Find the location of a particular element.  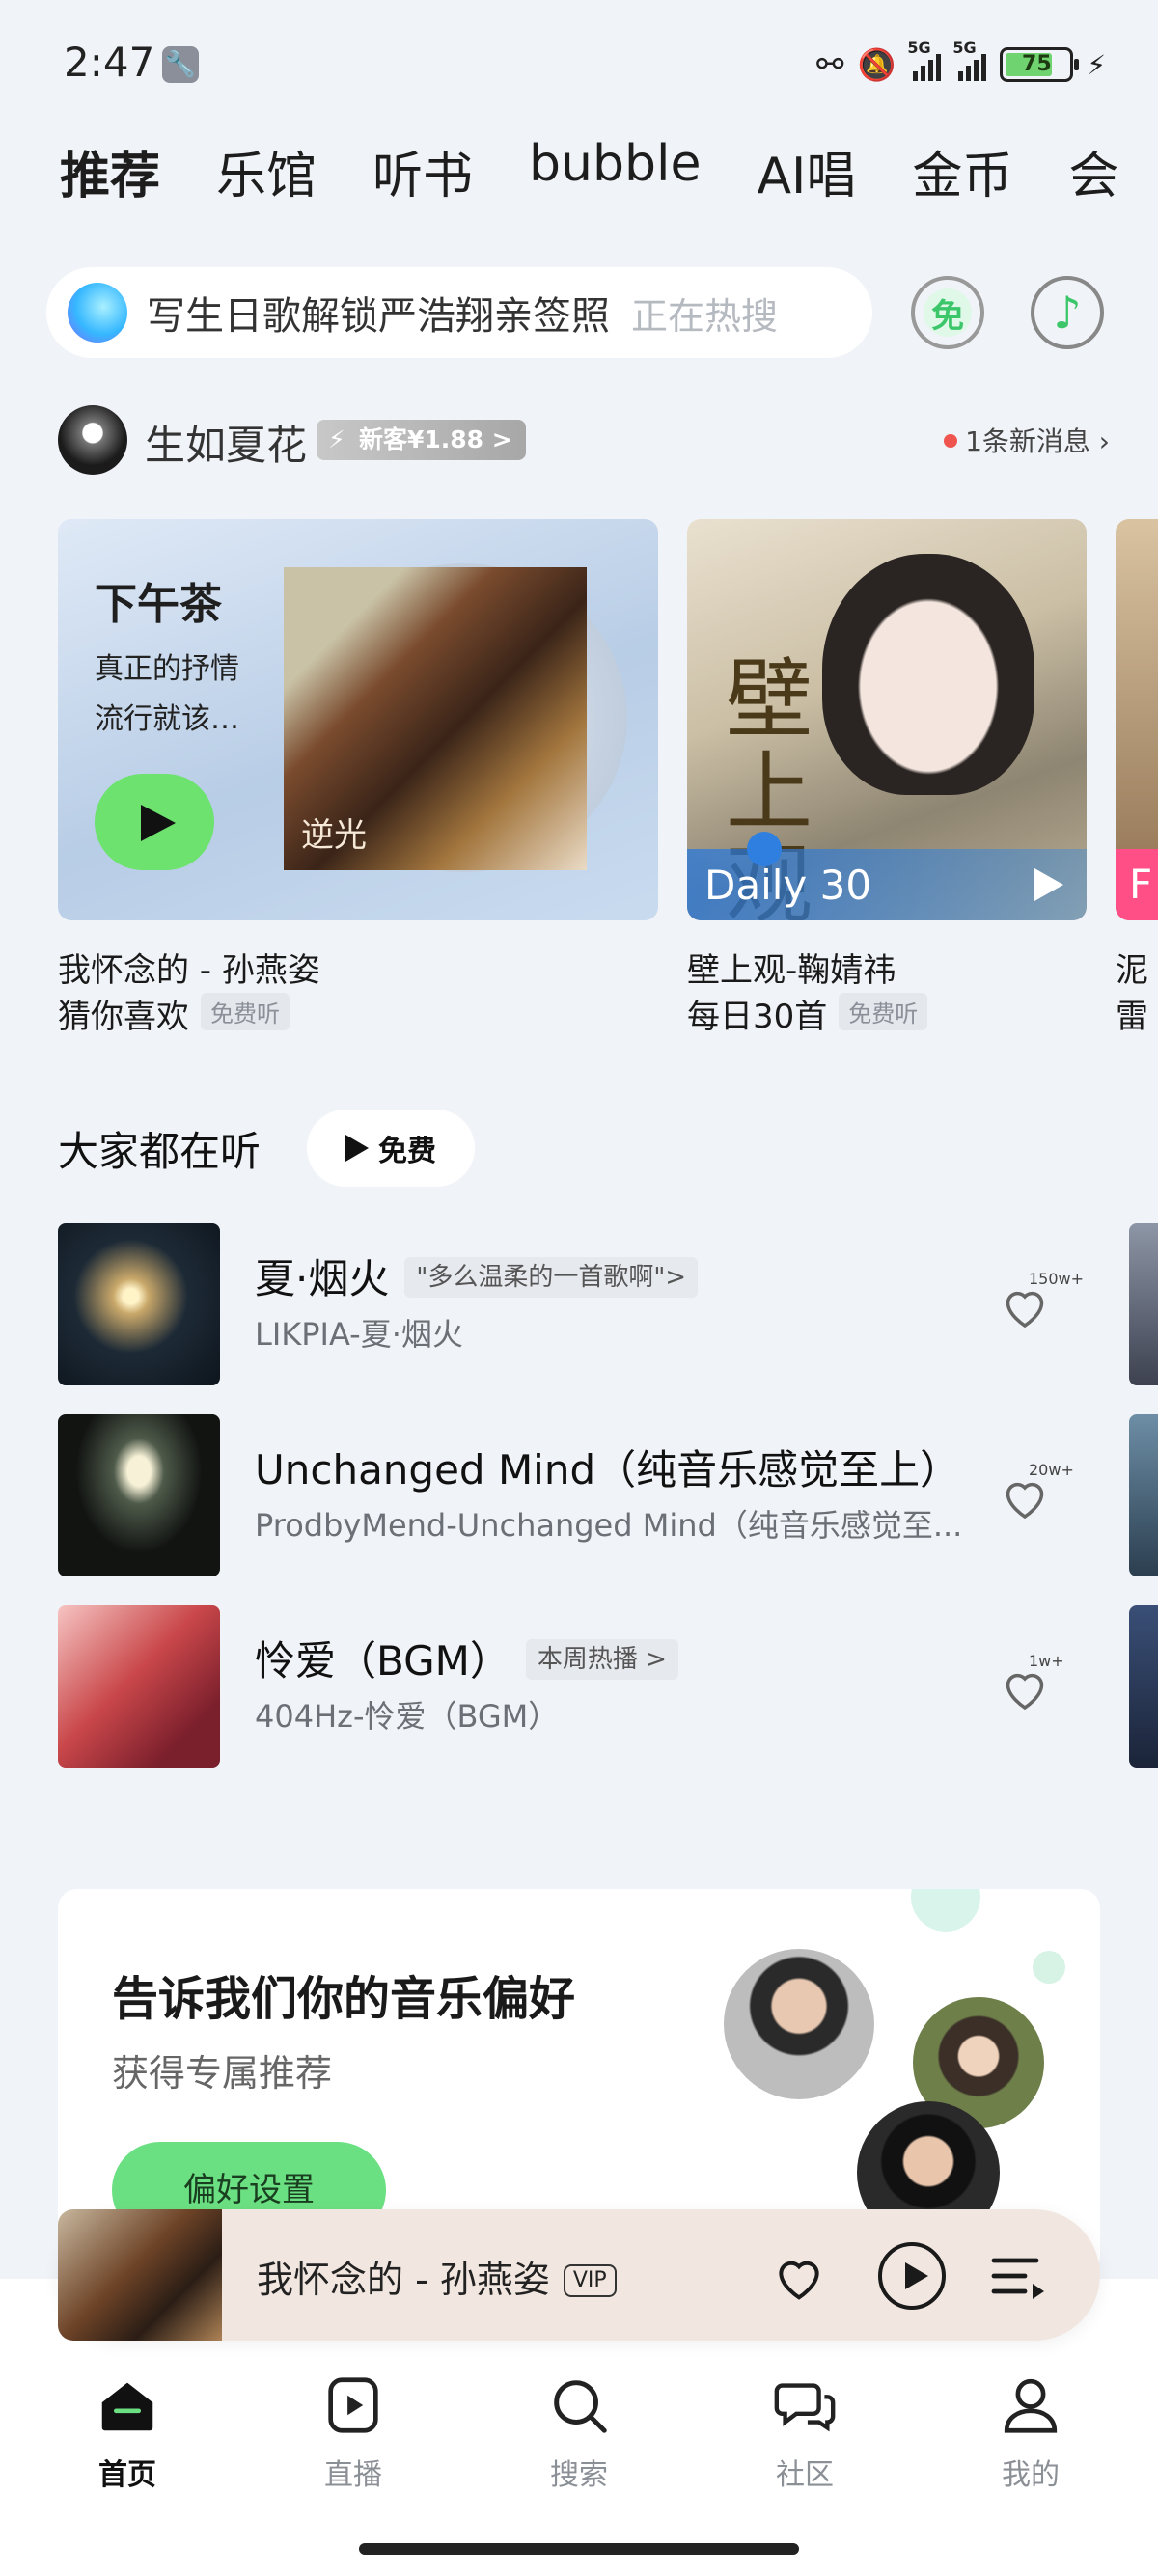

song-title: 夏·烟火 "多么温柔的一首歌啊"> is located at coordinates (477, 1276).